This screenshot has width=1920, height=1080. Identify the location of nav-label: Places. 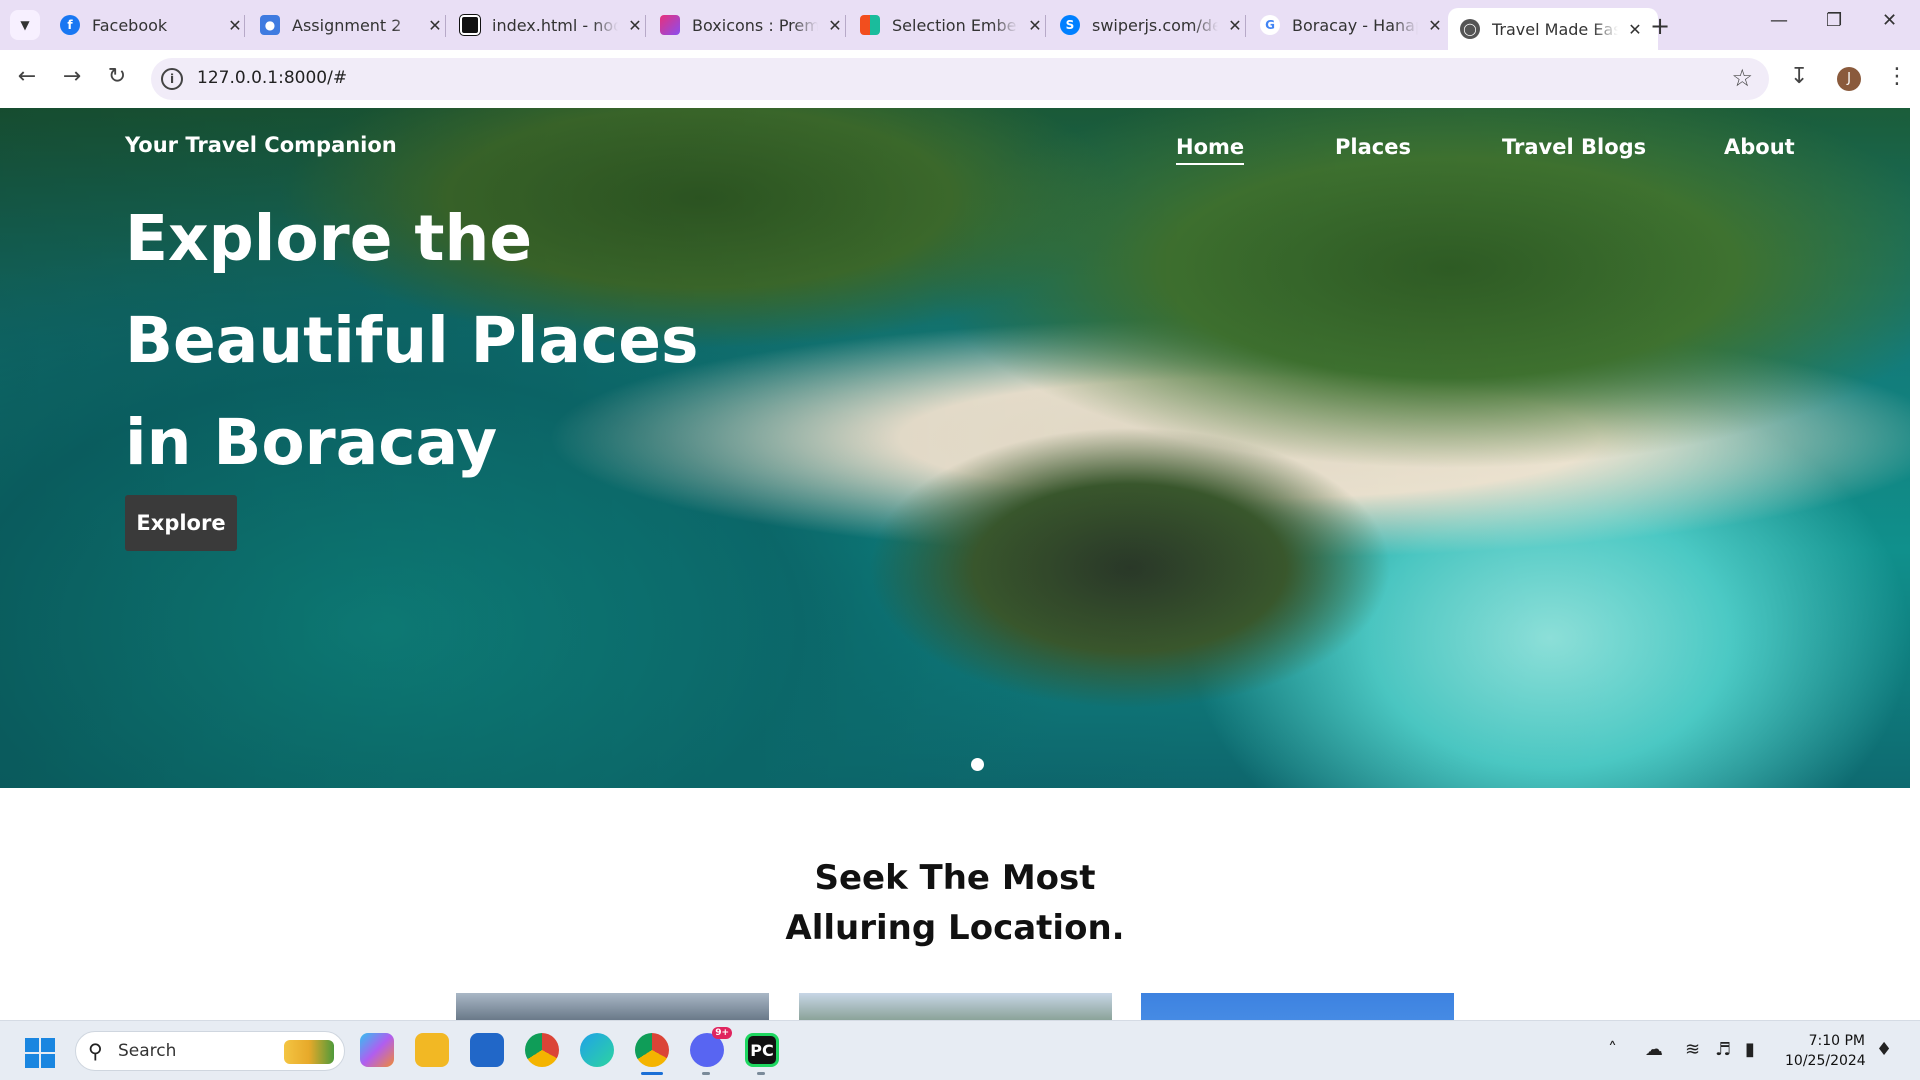
(1373, 147).